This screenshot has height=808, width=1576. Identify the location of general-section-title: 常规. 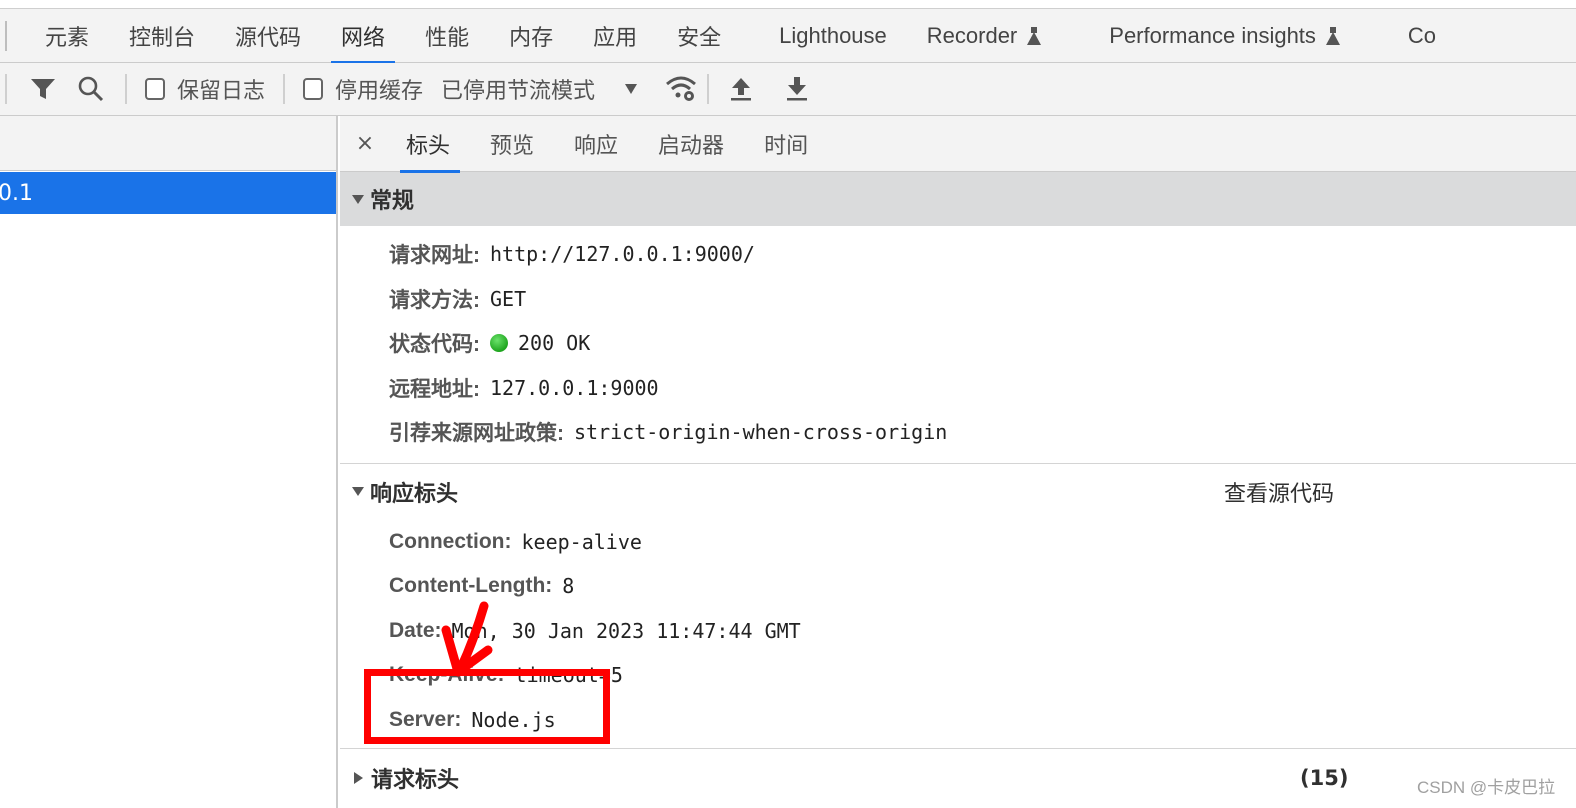
(392, 201).